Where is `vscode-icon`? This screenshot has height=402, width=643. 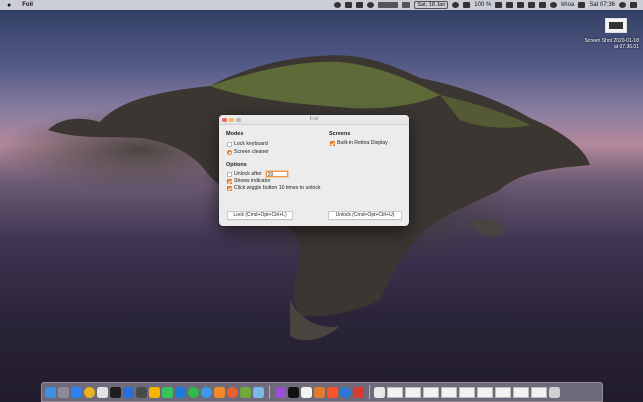 vscode-icon is located at coordinates (180, 392).